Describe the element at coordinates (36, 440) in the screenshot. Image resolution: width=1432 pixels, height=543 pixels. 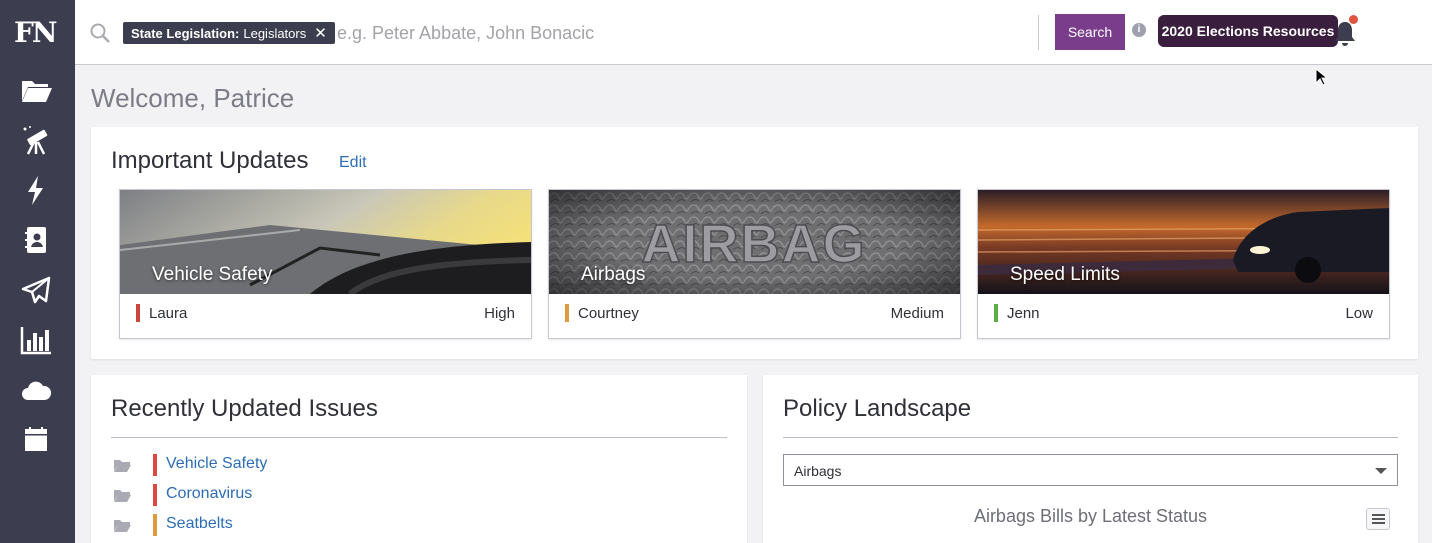
I see `calendar-icon` at that location.